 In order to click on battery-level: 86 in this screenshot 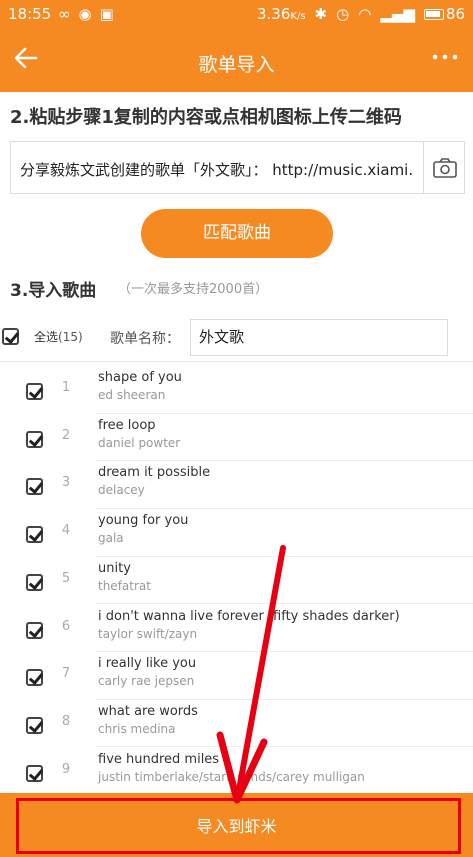, I will do `click(455, 14)`.